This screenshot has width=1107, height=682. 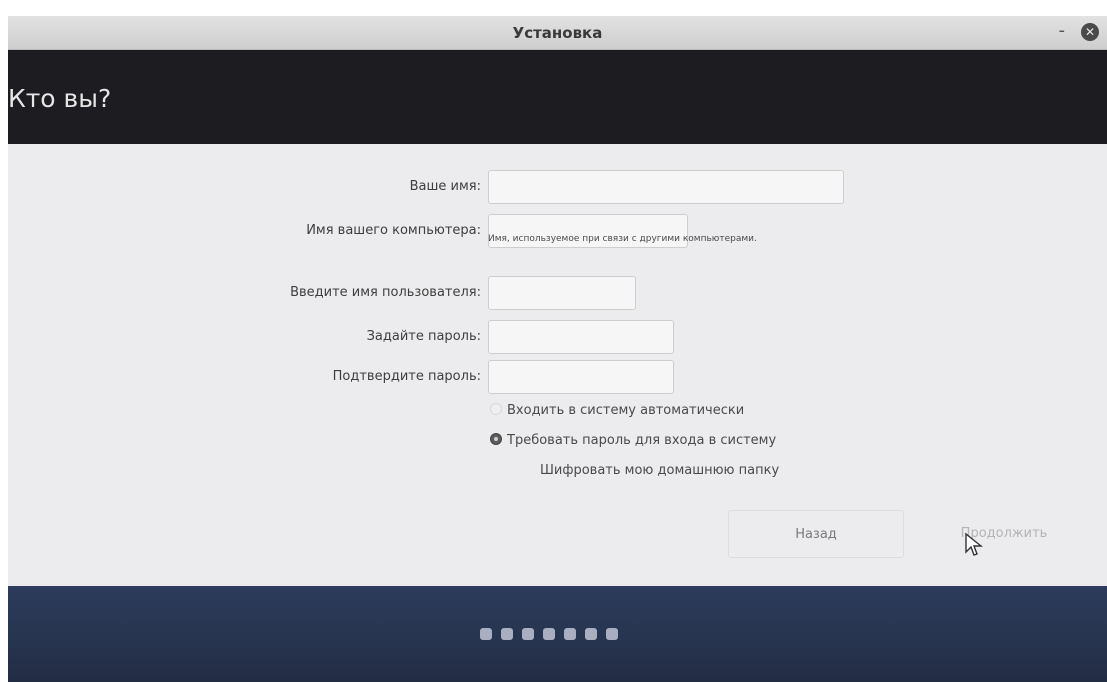 I want to click on confirm-password-row: Подтвердите пароль:, so click(x=557, y=377).